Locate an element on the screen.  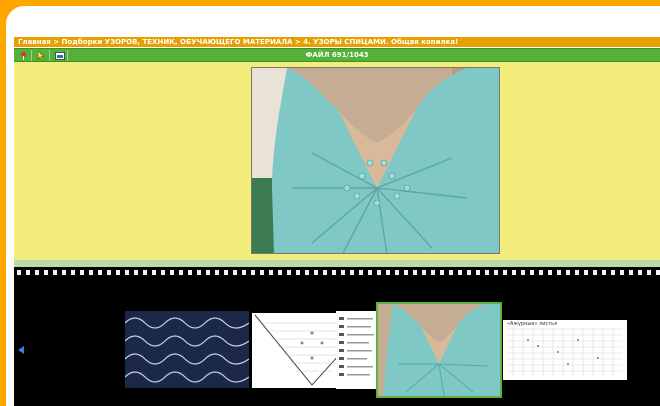
file-counter: ФАЙЛ 691/1043 is located at coordinates (337, 55).